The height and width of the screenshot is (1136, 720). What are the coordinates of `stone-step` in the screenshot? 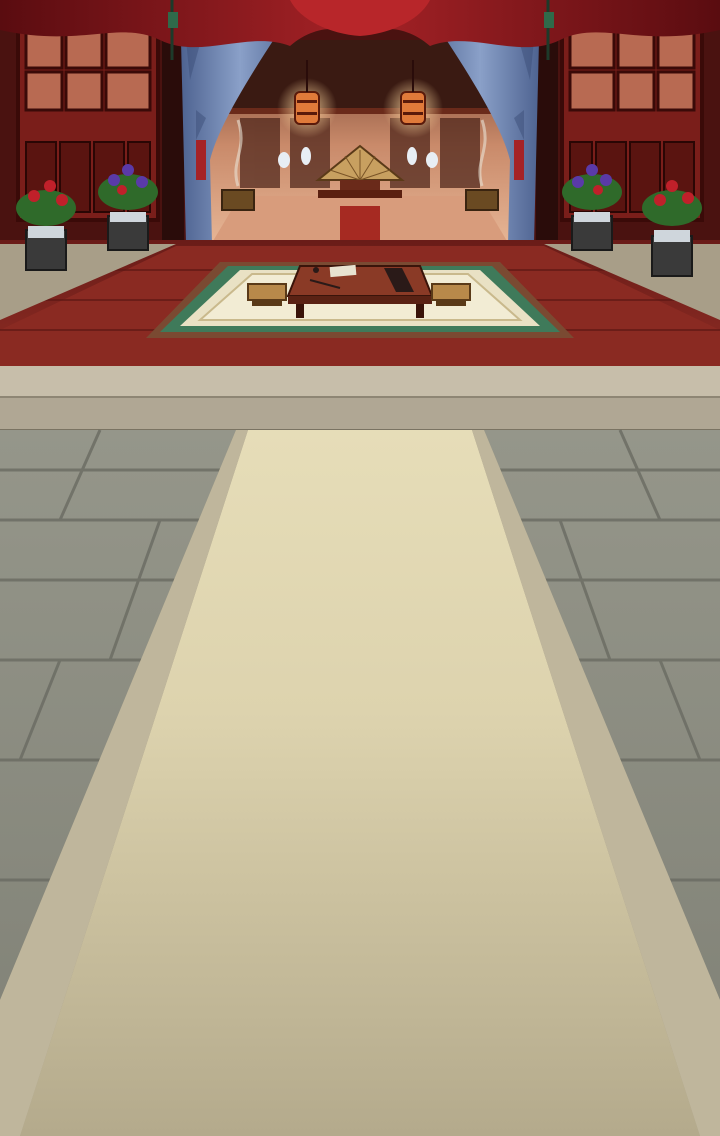 It's located at (360, 398).